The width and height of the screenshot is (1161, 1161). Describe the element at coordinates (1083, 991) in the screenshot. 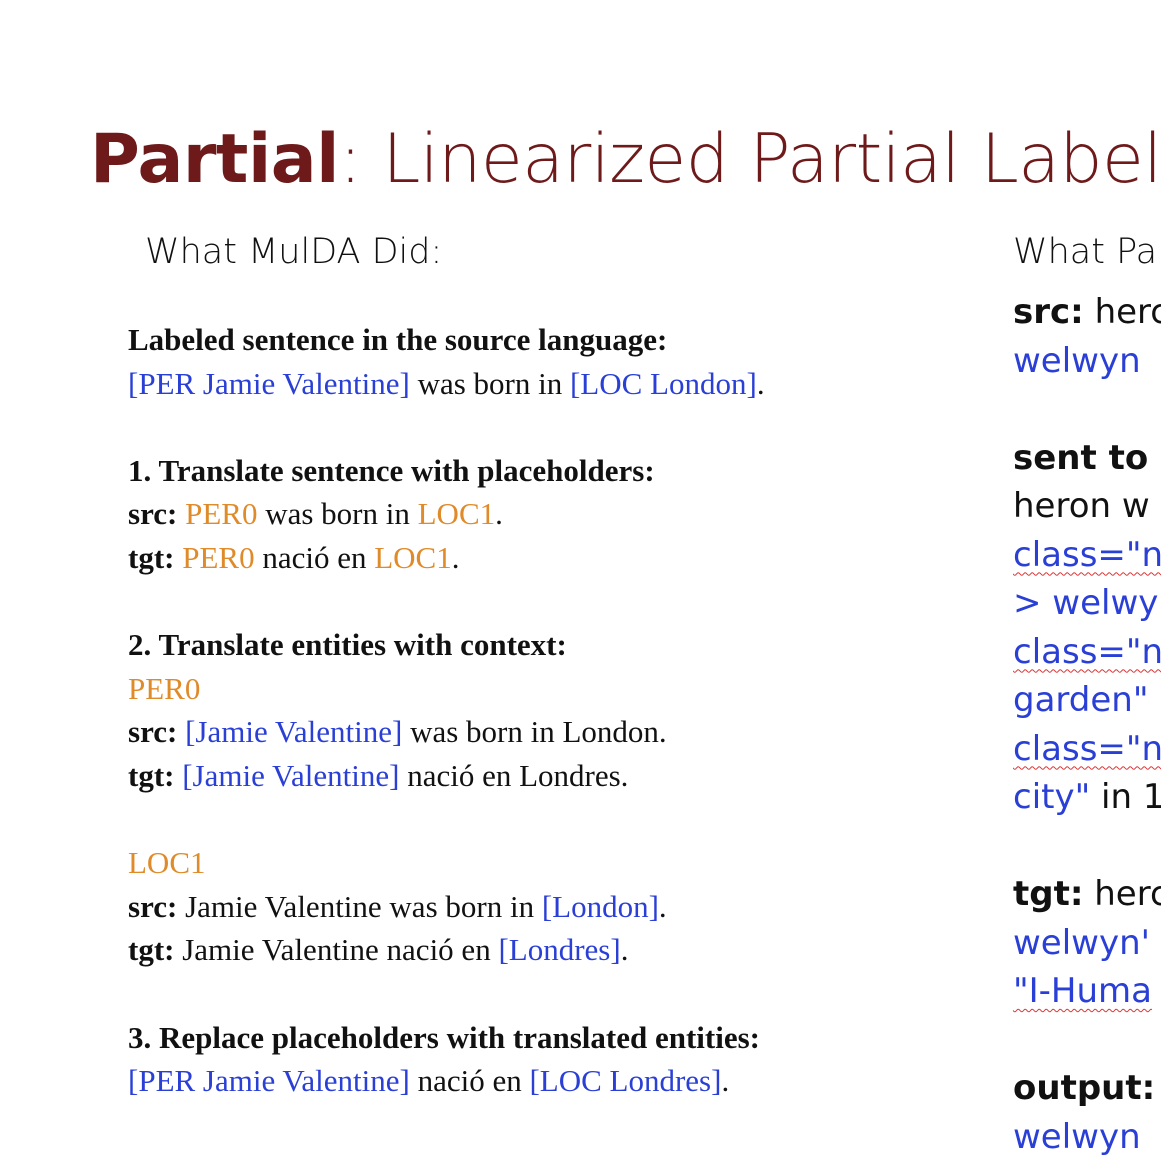

I see `markup-text: "I-Huma` at that location.